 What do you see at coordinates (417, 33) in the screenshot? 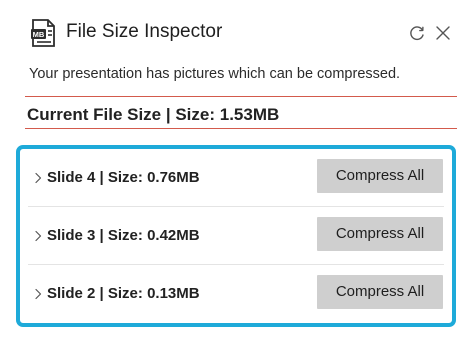
I see `refresh-icon` at bounding box center [417, 33].